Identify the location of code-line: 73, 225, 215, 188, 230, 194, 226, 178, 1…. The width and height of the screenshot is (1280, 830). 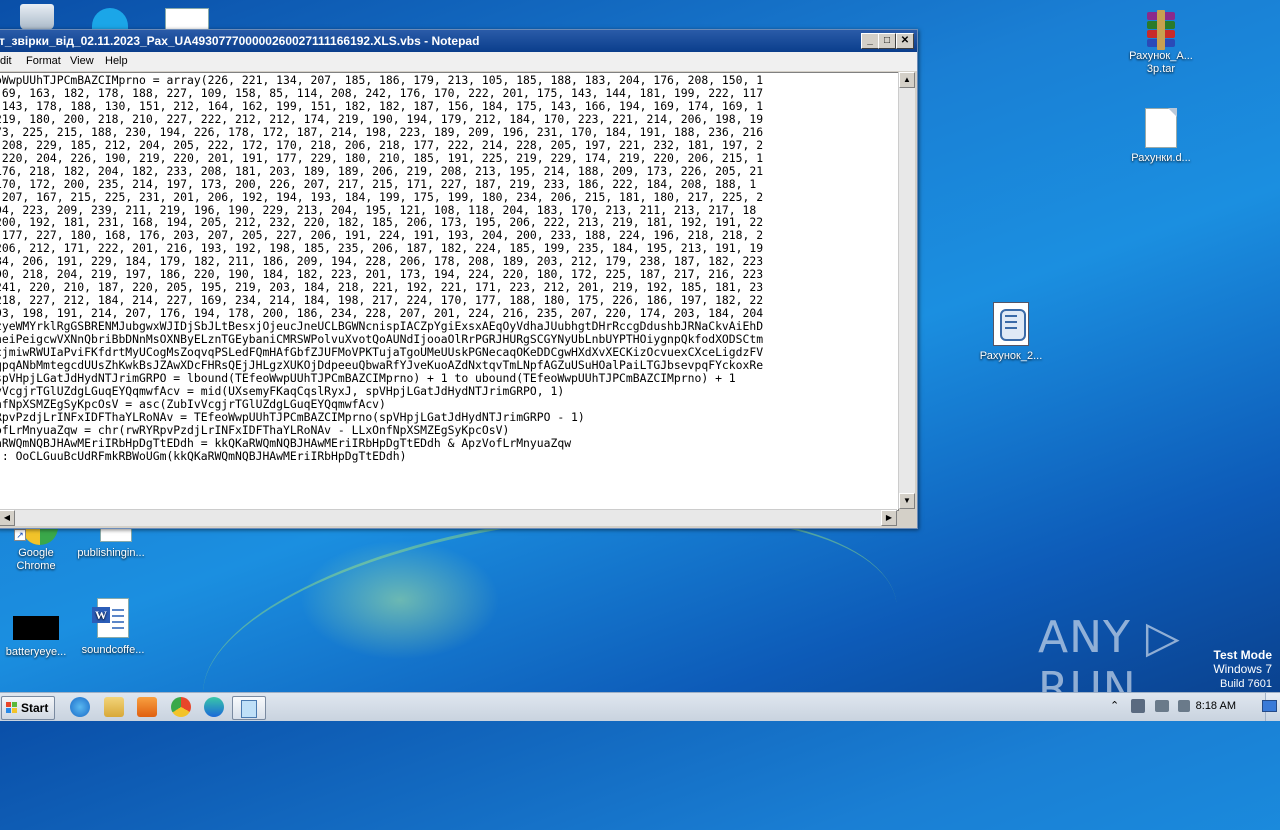
(382, 131).